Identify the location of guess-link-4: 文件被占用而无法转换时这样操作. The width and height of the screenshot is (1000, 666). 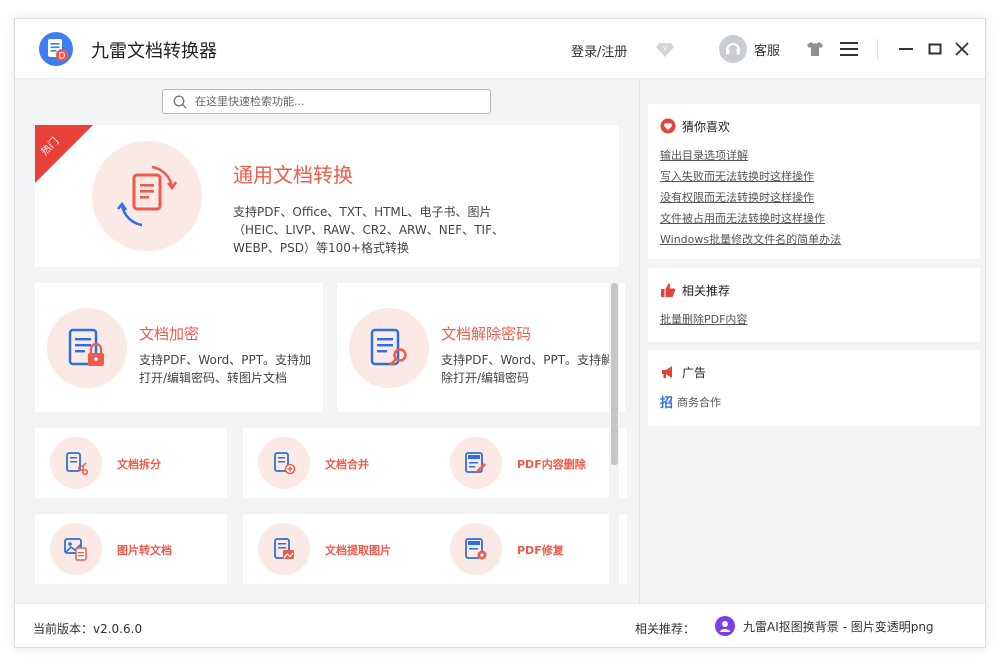
(742, 218).